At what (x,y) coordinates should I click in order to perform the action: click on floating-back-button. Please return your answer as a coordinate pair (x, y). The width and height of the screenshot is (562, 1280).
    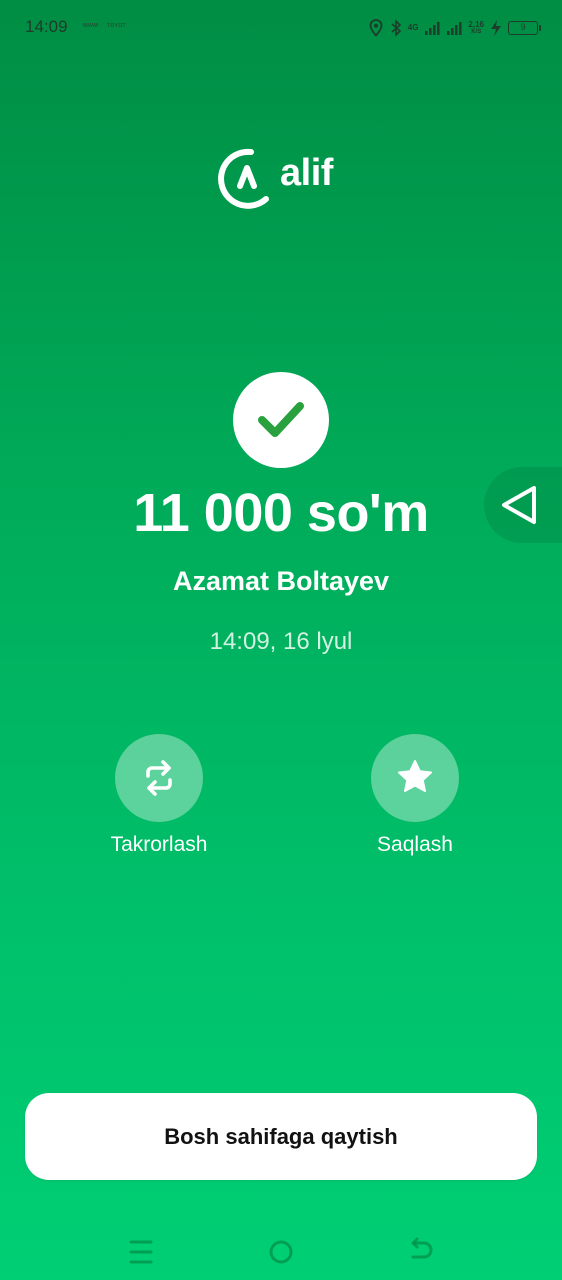
    Looking at the image, I should click on (523, 505).